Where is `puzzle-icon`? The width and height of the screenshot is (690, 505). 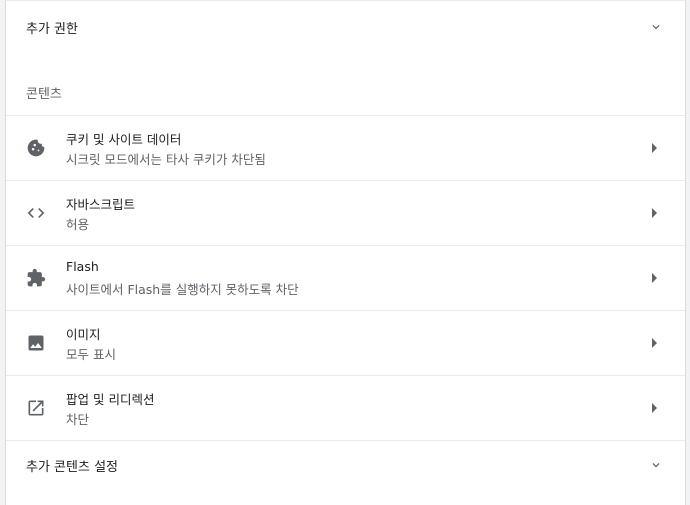 puzzle-icon is located at coordinates (36, 277).